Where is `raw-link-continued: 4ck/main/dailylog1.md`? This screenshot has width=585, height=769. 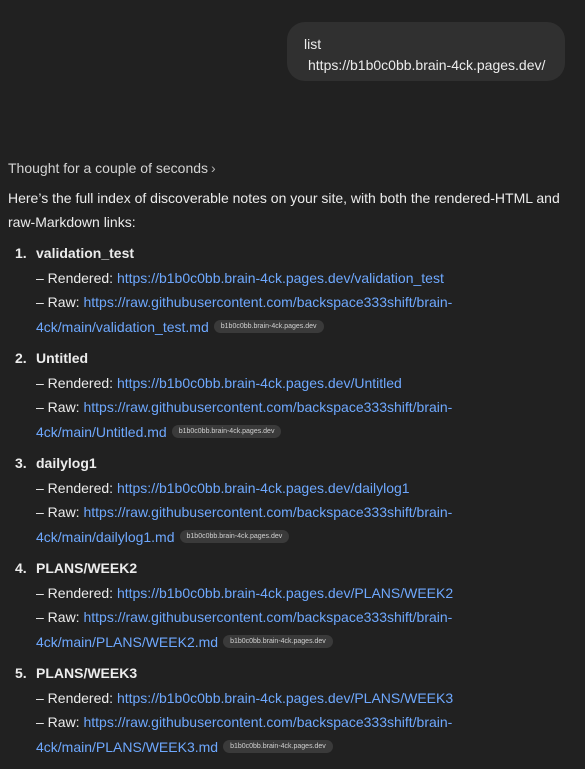
raw-link-continued: 4ck/main/dailylog1.md is located at coordinates (105, 537).